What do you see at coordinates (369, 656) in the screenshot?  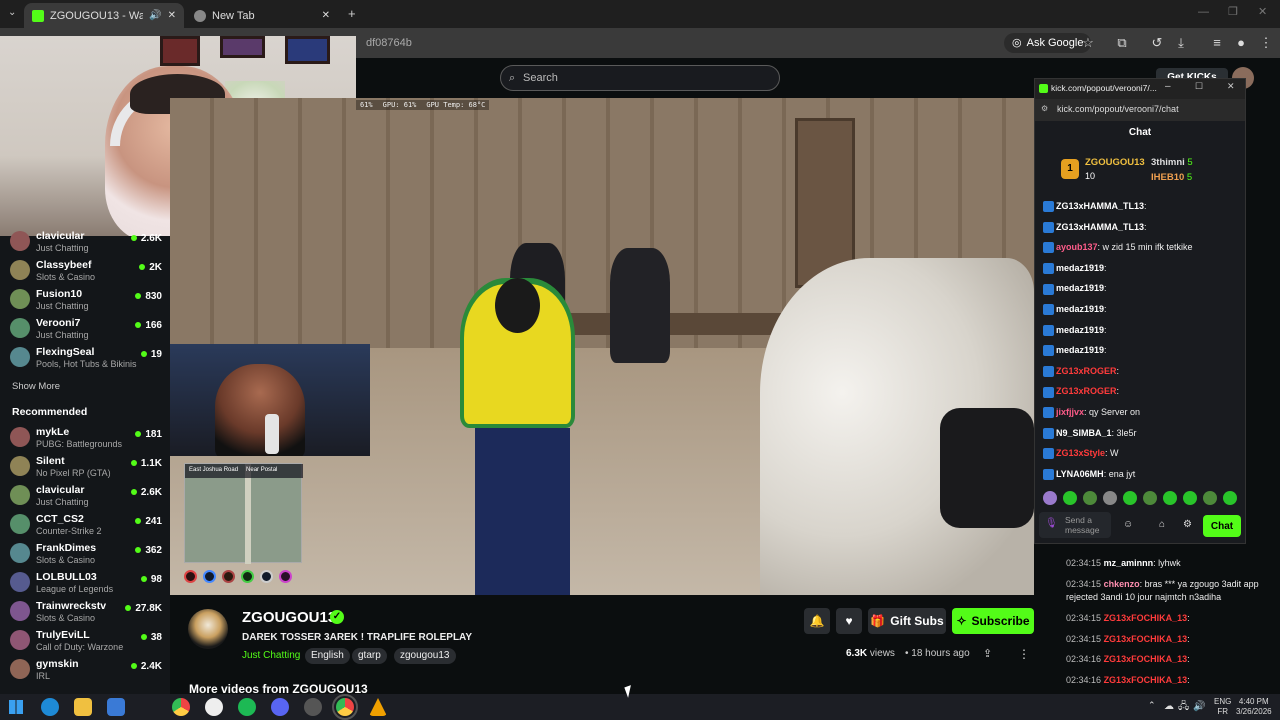 I see `tag-gtarp: gtarp` at bounding box center [369, 656].